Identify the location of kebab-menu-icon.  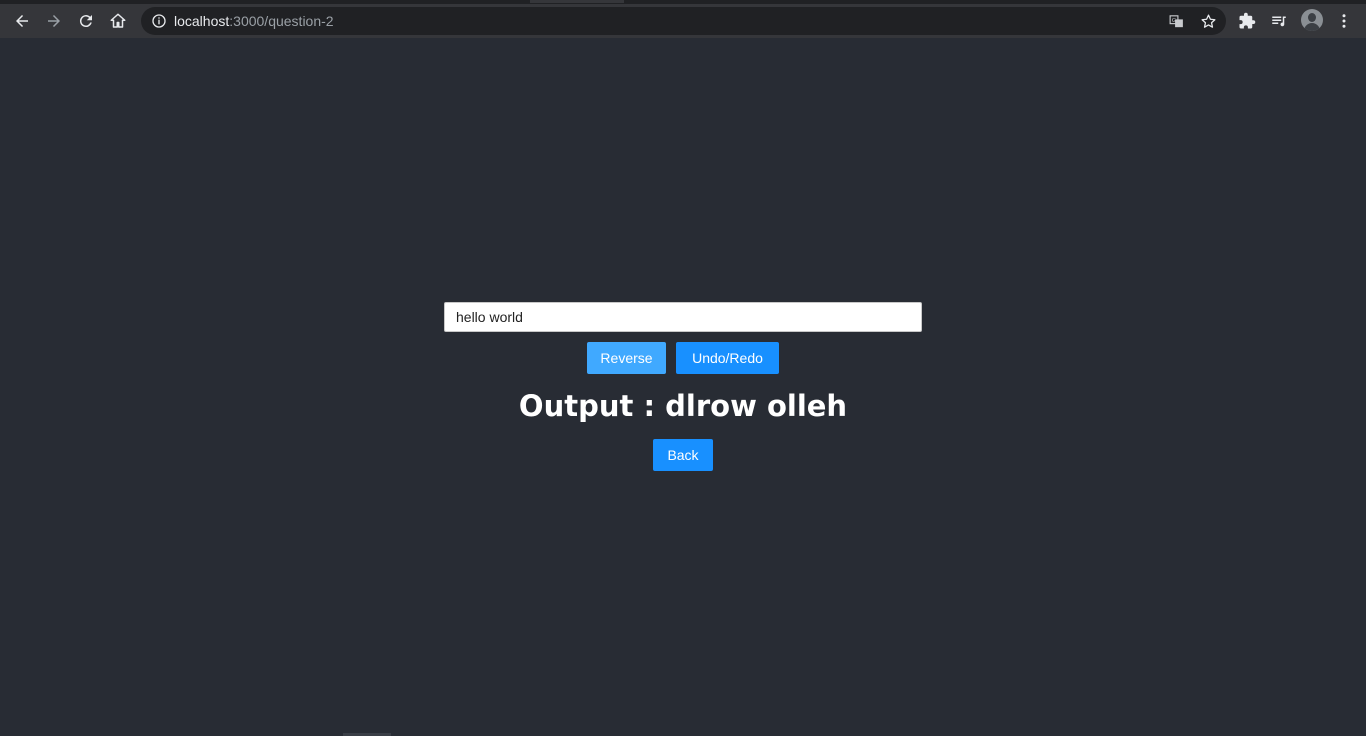
(1344, 21).